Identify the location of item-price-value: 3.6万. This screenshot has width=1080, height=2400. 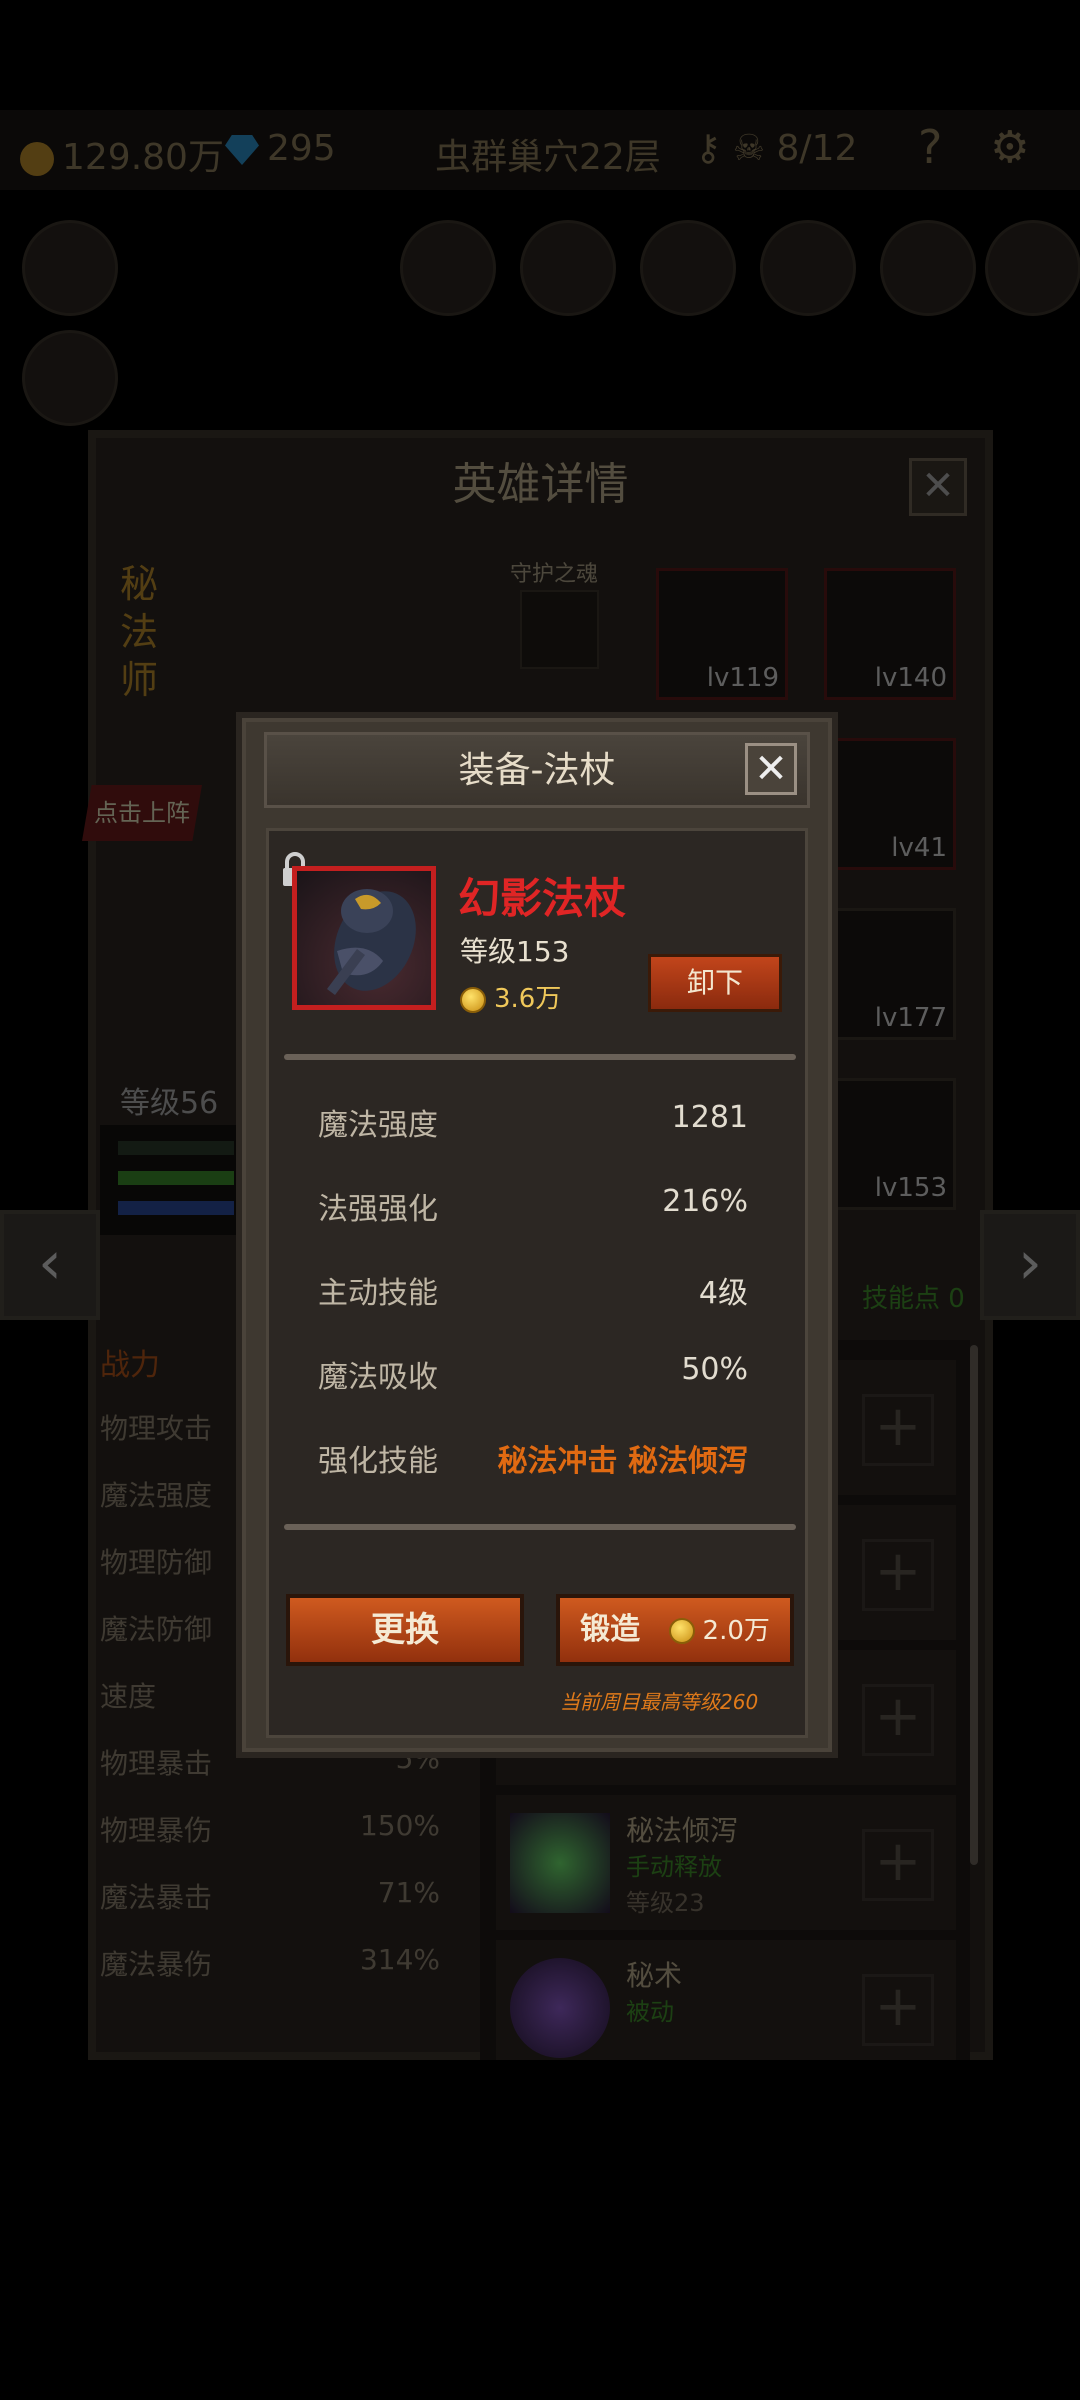
(528, 999).